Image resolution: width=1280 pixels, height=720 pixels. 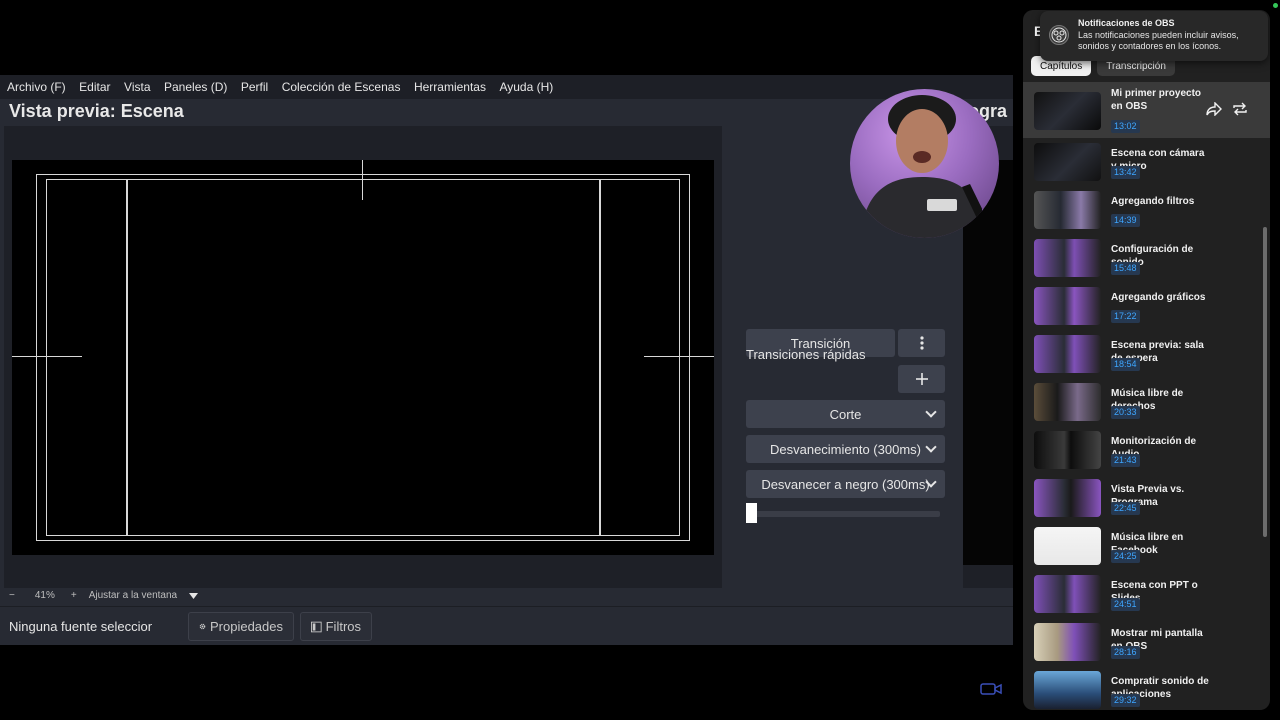 What do you see at coordinates (80, 626) in the screenshot?
I see `no-source-selected-label: Ninguna fuente seleccionad` at bounding box center [80, 626].